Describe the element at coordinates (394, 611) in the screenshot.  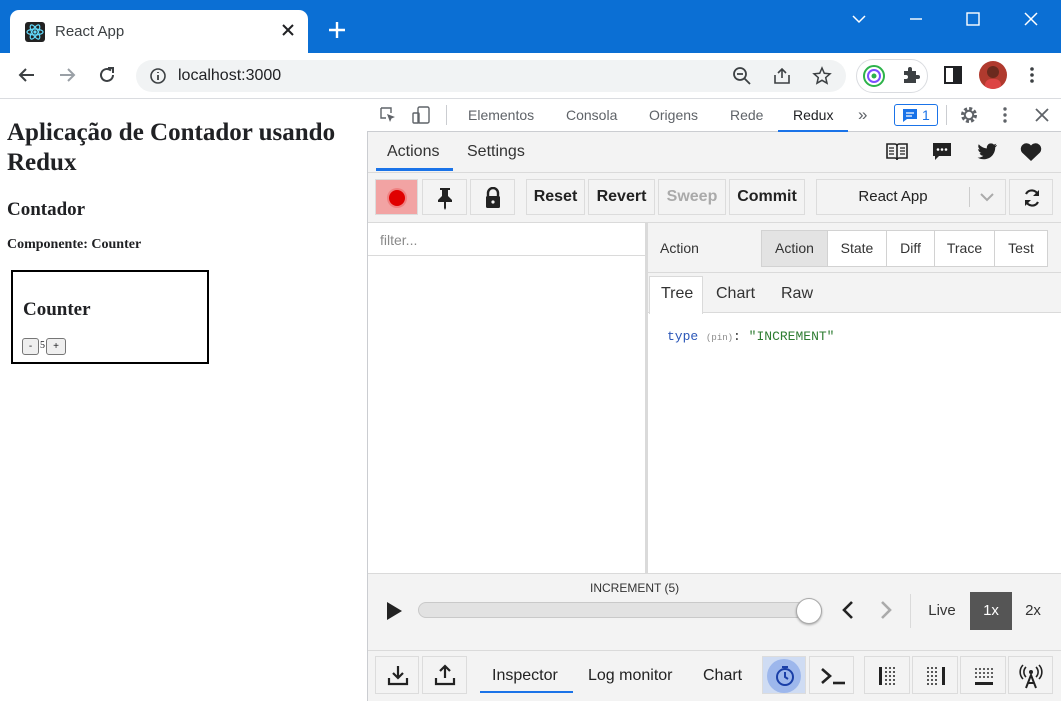
I see `play-icon` at that location.